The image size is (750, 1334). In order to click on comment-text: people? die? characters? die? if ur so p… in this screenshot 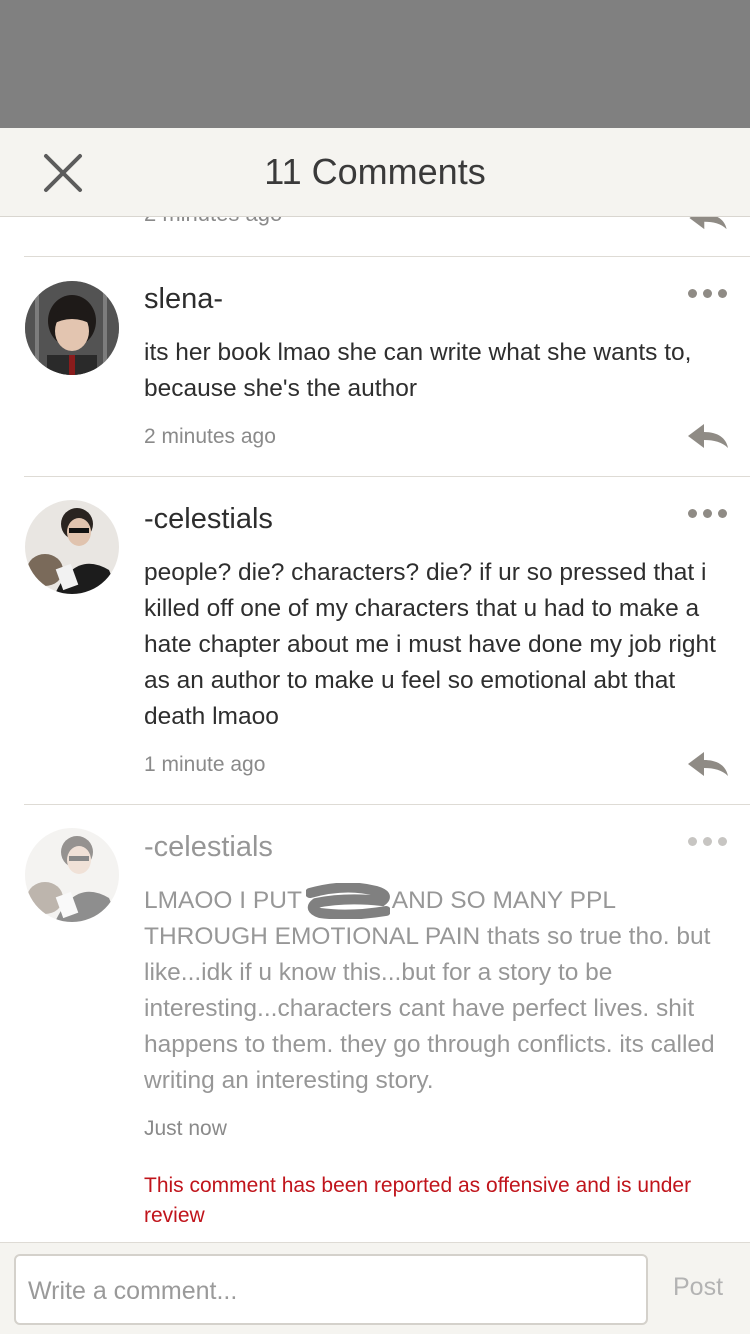, I will do `click(430, 644)`.